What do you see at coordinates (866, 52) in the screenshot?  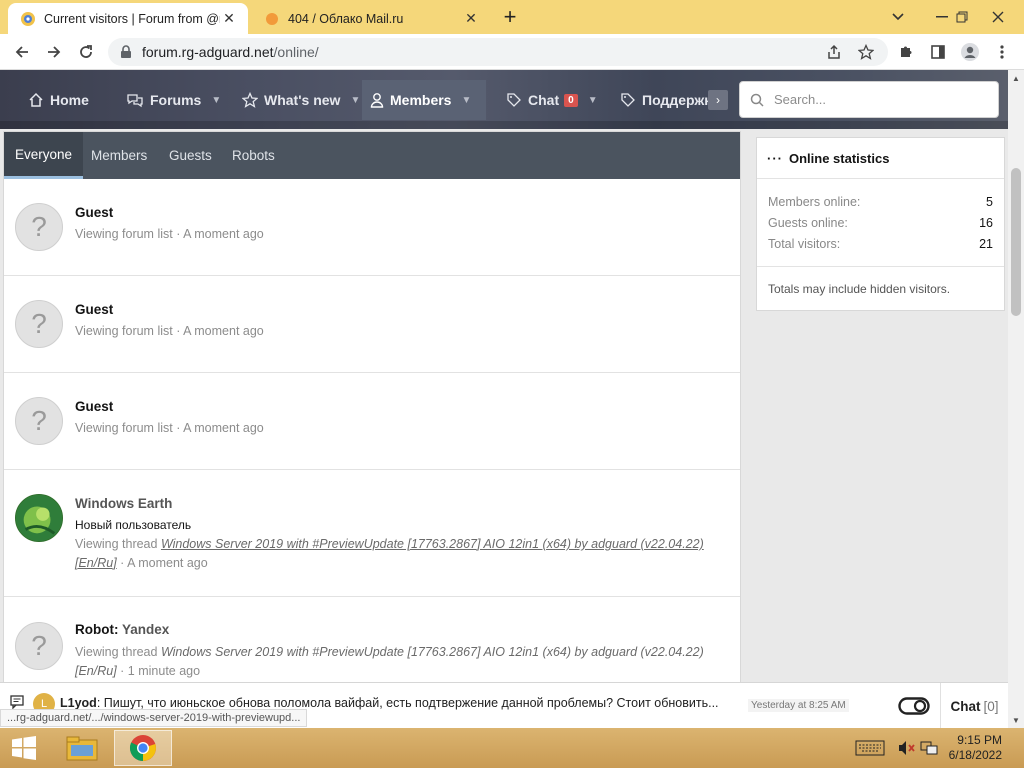 I see `bookmark-star-icon` at bounding box center [866, 52].